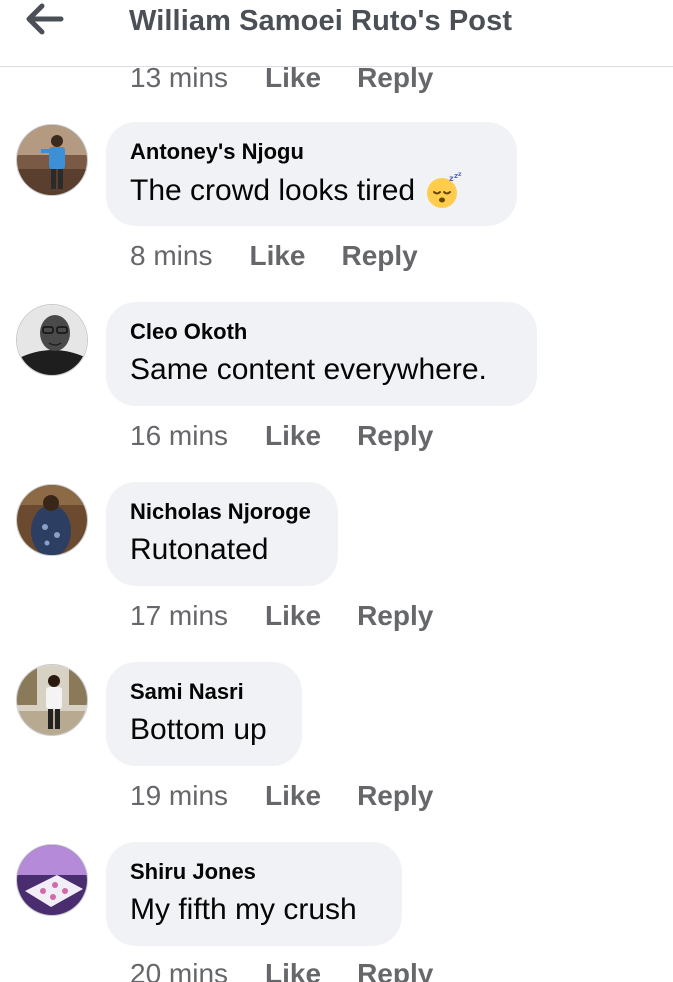 This screenshot has height=982, width=673. I want to click on comment-bubble: Cleo Okoth Same content everywhere., so click(321, 354).